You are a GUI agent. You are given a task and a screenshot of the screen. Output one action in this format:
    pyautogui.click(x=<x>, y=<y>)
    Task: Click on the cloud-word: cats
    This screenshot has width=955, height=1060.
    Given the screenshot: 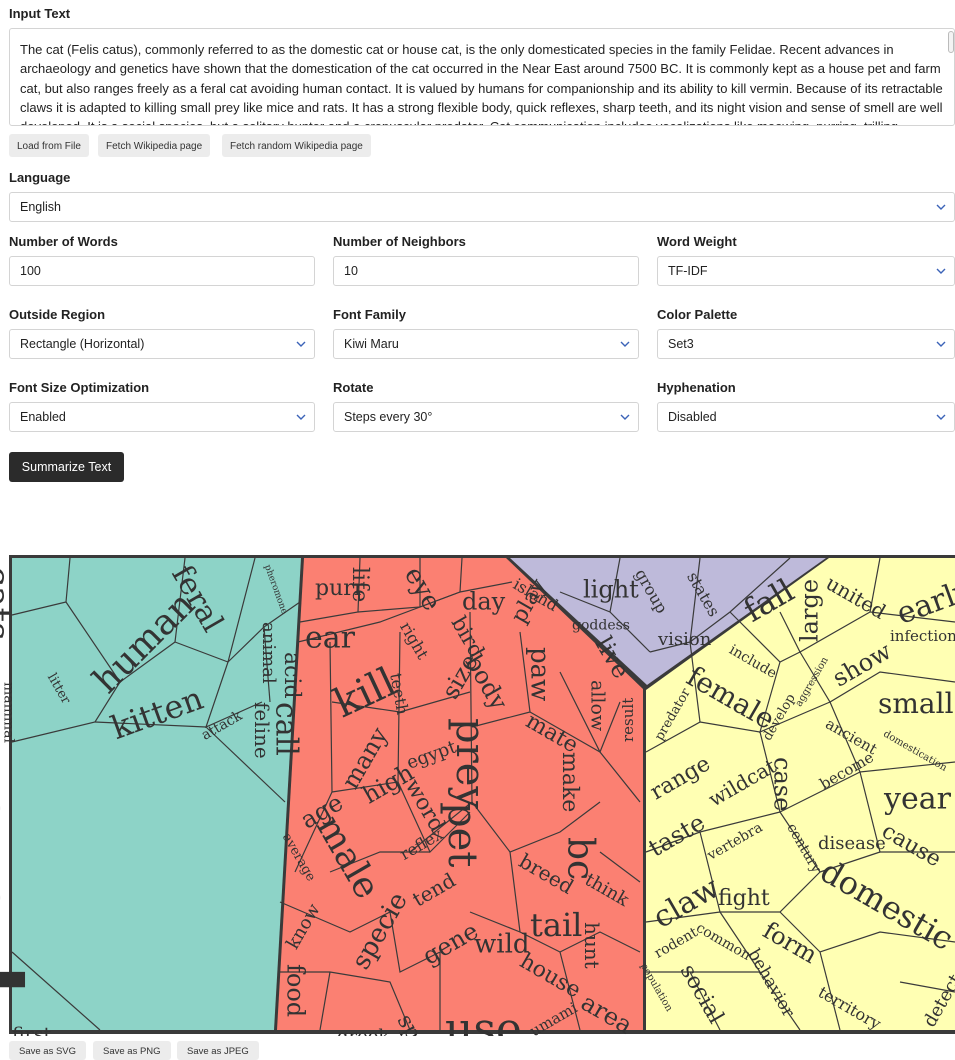 What is the action you would take?
    pyautogui.click(x=8, y=603)
    